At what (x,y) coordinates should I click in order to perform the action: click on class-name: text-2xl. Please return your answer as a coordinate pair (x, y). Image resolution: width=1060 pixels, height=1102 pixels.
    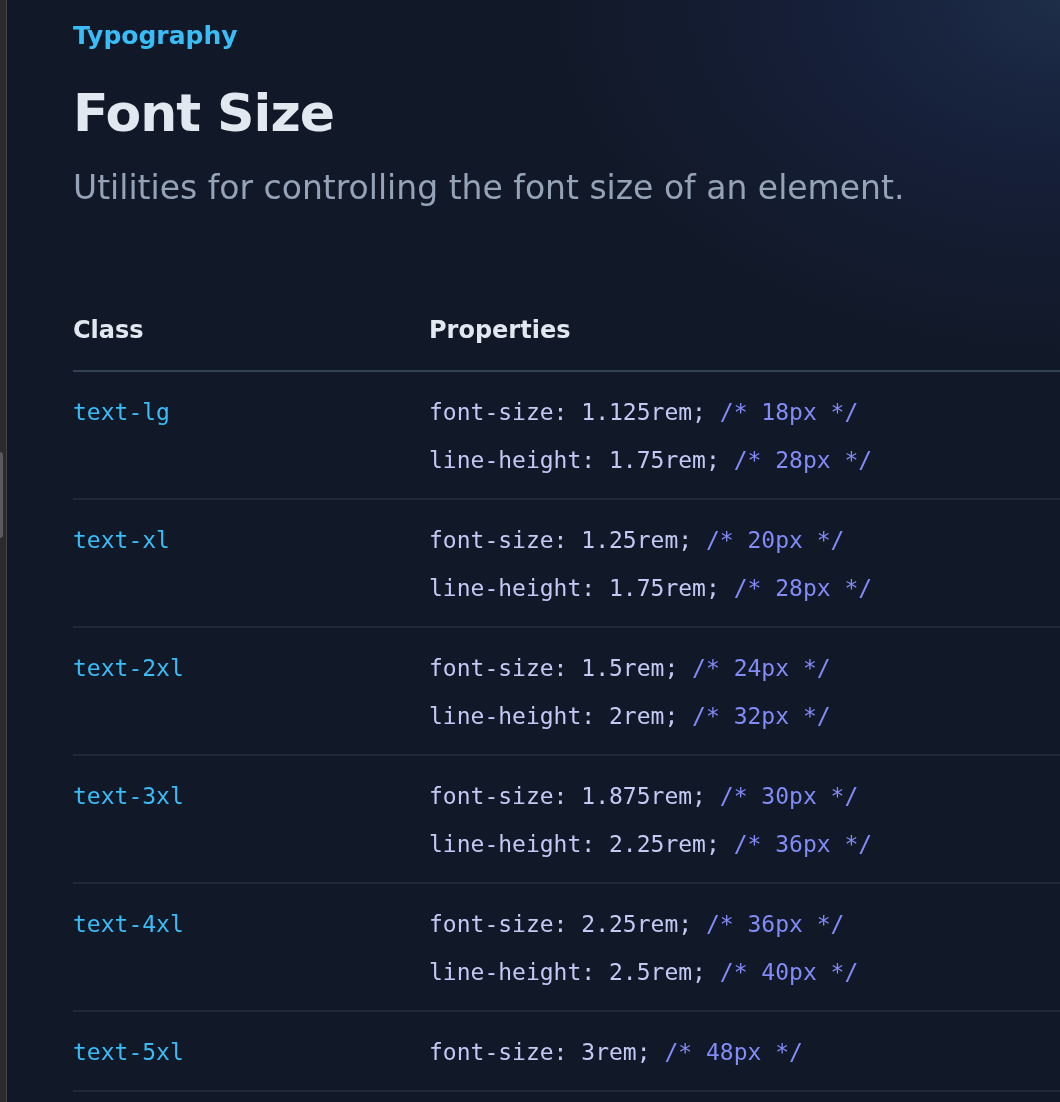
    Looking at the image, I should click on (128, 668).